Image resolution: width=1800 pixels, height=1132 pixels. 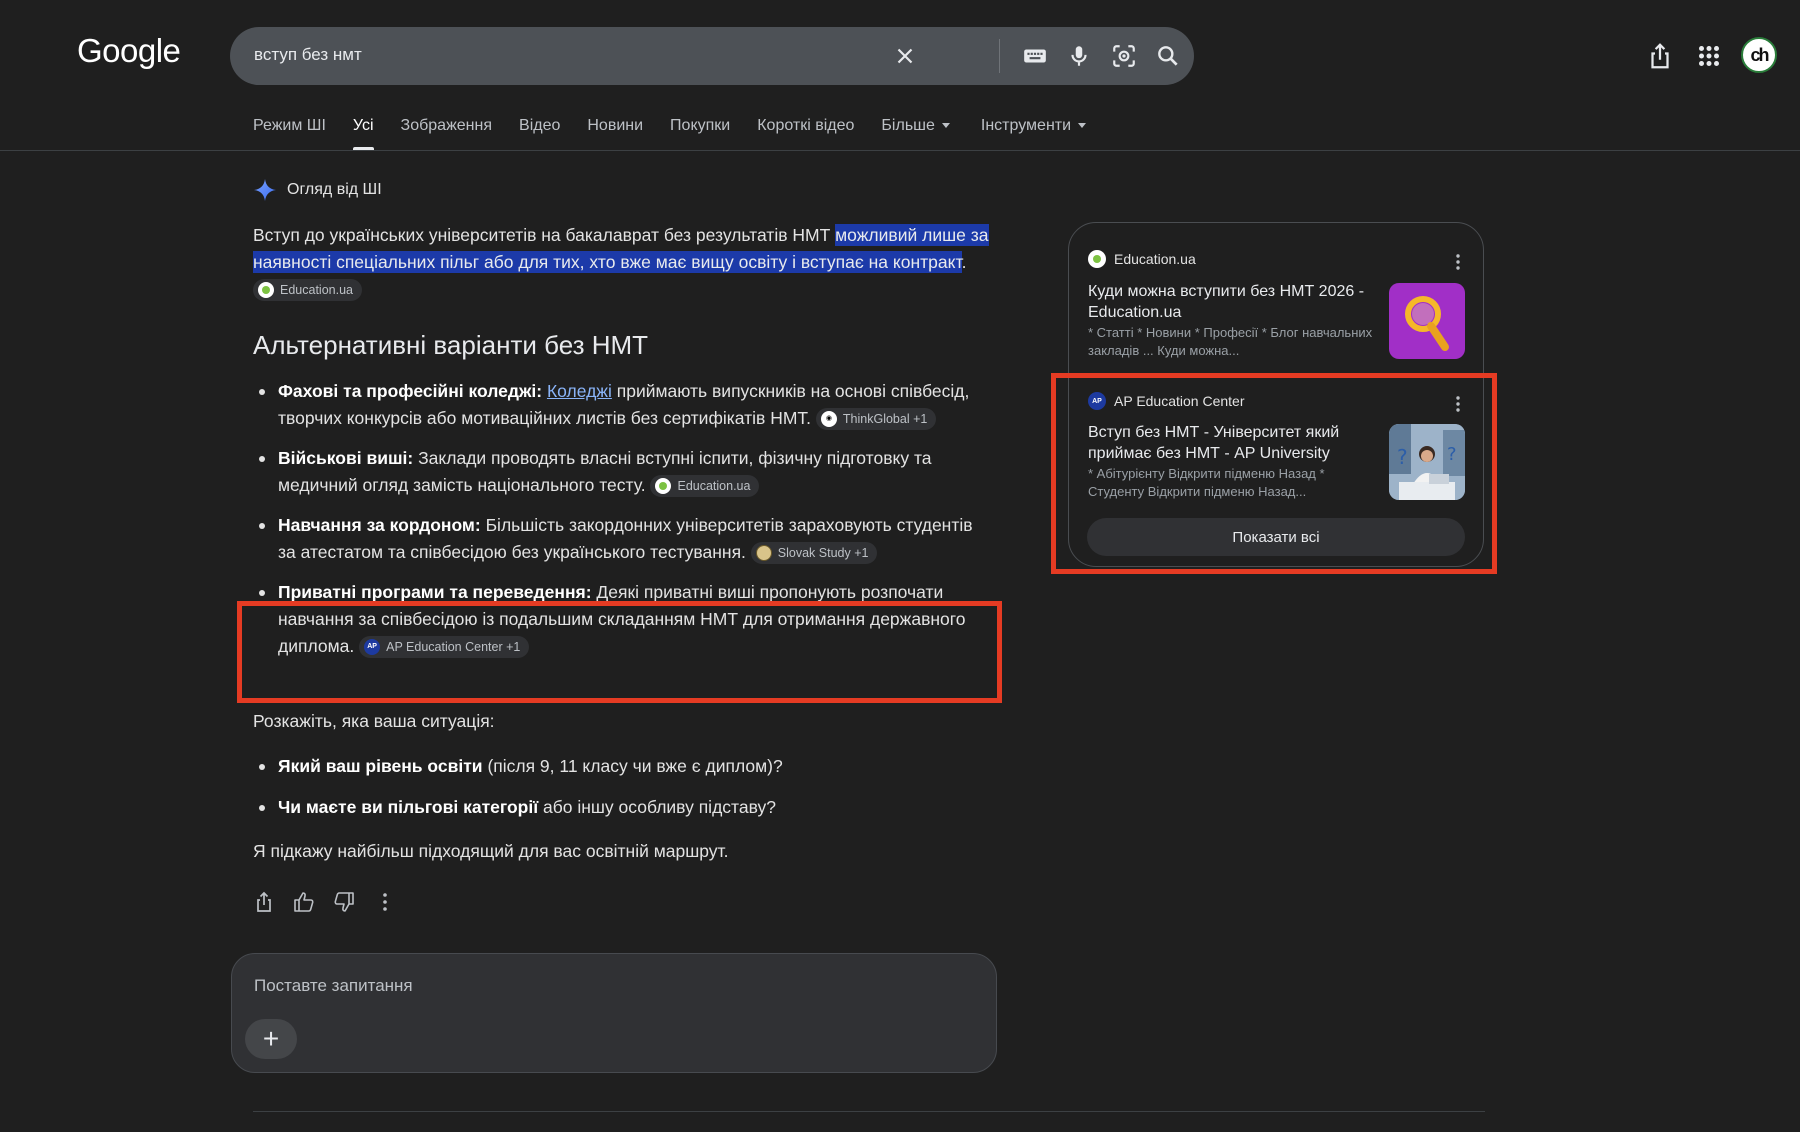 What do you see at coordinates (289, 126) in the screenshot?
I see `tab-ai-mode: Режим ШІ` at bounding box center [289, 126].